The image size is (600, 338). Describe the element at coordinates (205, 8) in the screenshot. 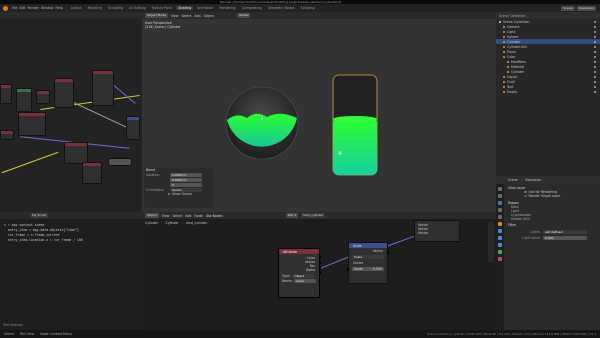

I see `tab-animation: Animation` at that location.